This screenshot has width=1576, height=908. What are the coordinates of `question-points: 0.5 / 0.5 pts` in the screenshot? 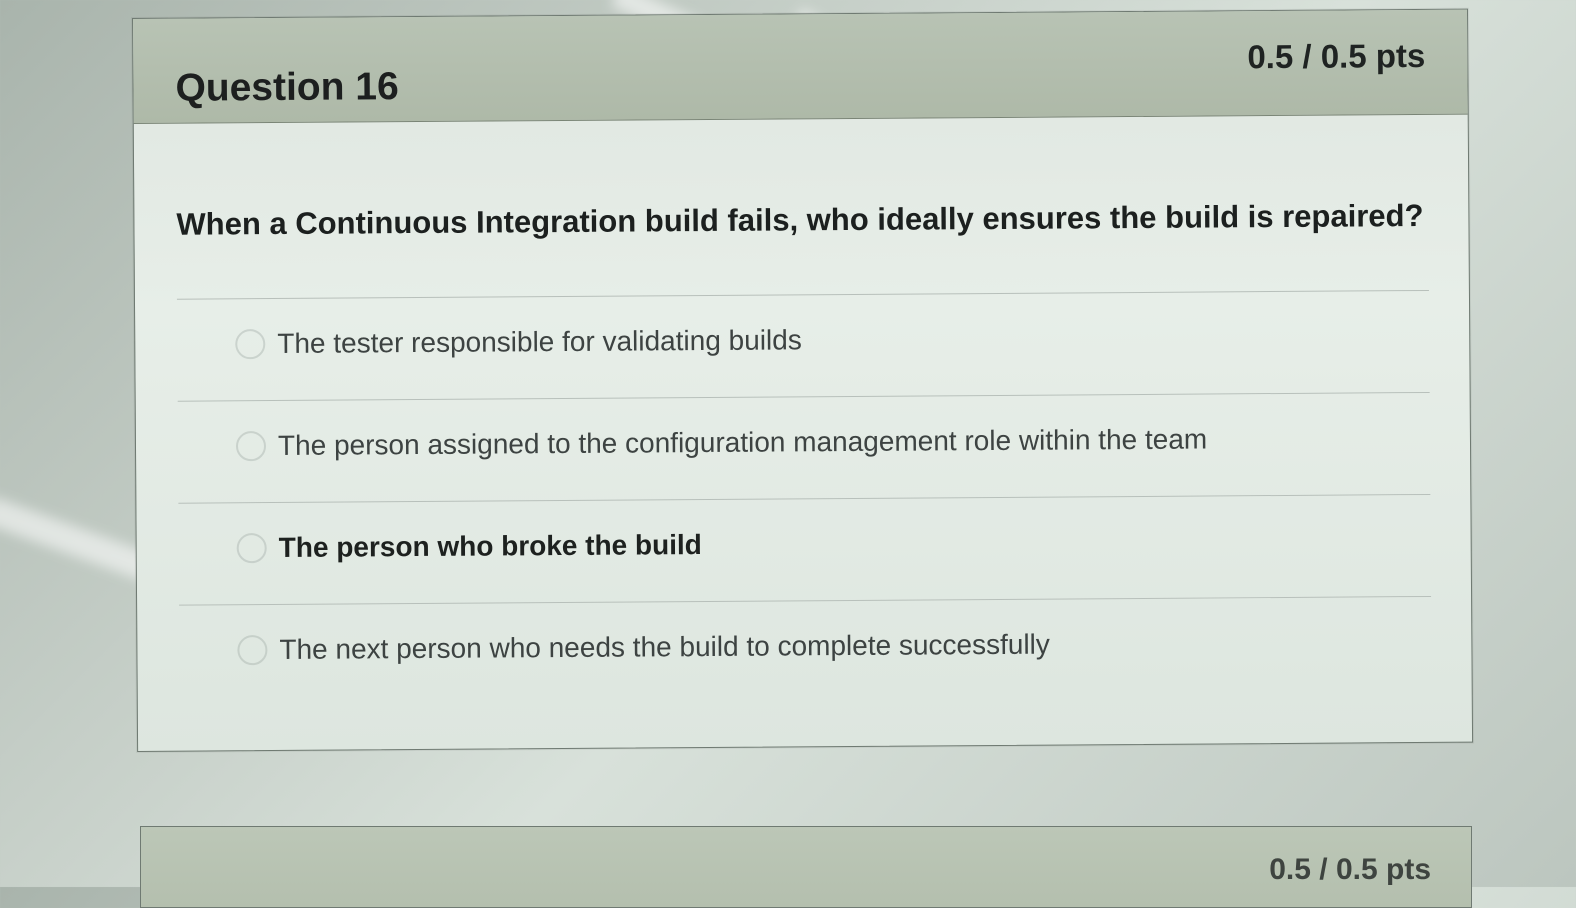 It's located at (1336, 56).